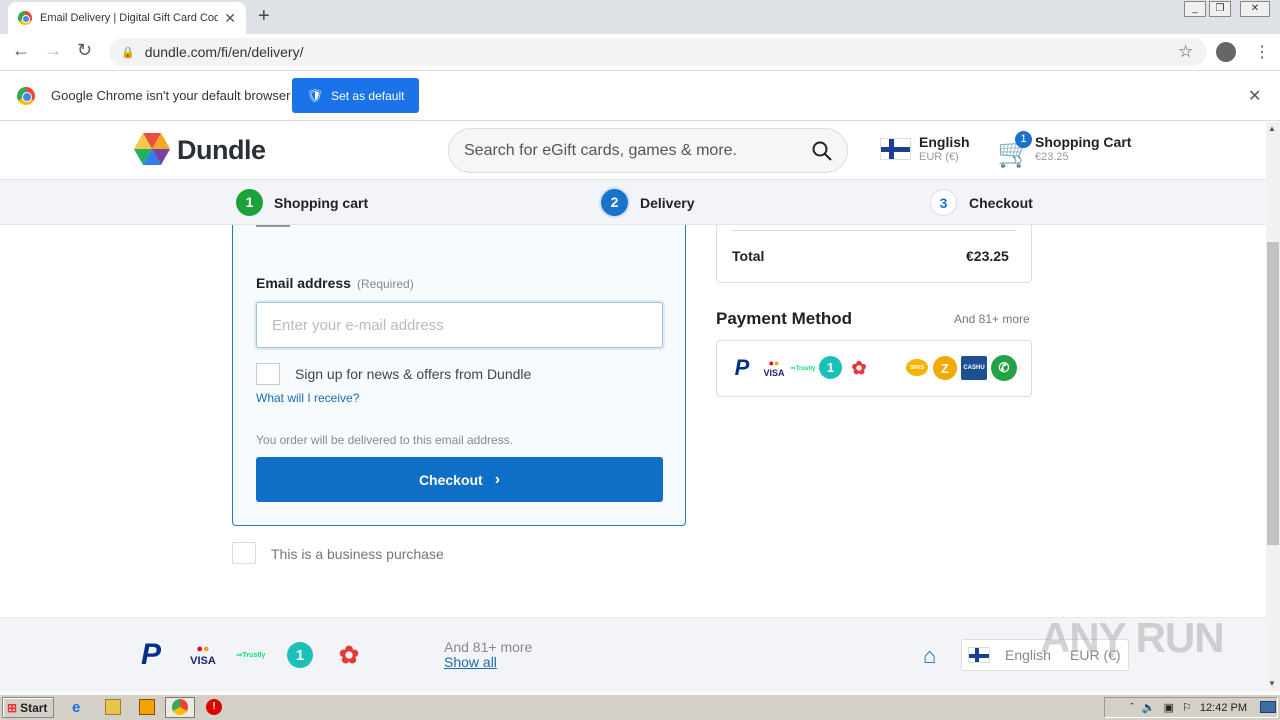 This screenshot has height=720, width=1280. I want to click on search-placeholder: Search for eGift cards, games & more., so click(600, 150).